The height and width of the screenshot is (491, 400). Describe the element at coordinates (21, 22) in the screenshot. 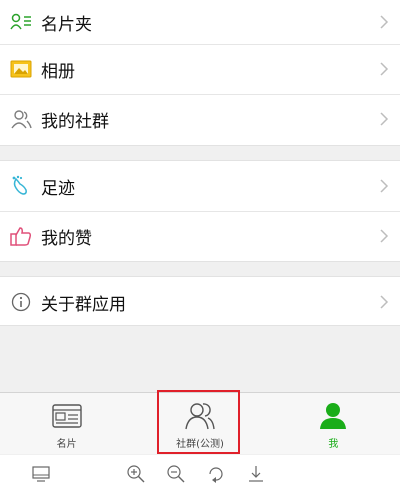

I see `contact-card-icon` at that location.